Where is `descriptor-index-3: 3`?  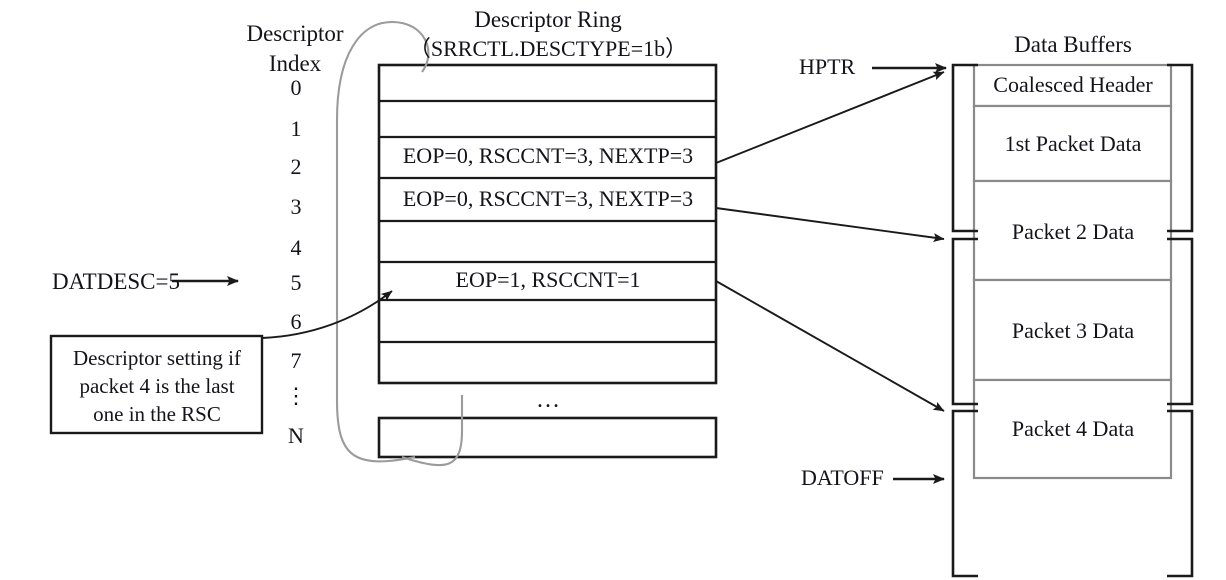 descriptor-index-3: 3 is located at coordinates (296, 206).